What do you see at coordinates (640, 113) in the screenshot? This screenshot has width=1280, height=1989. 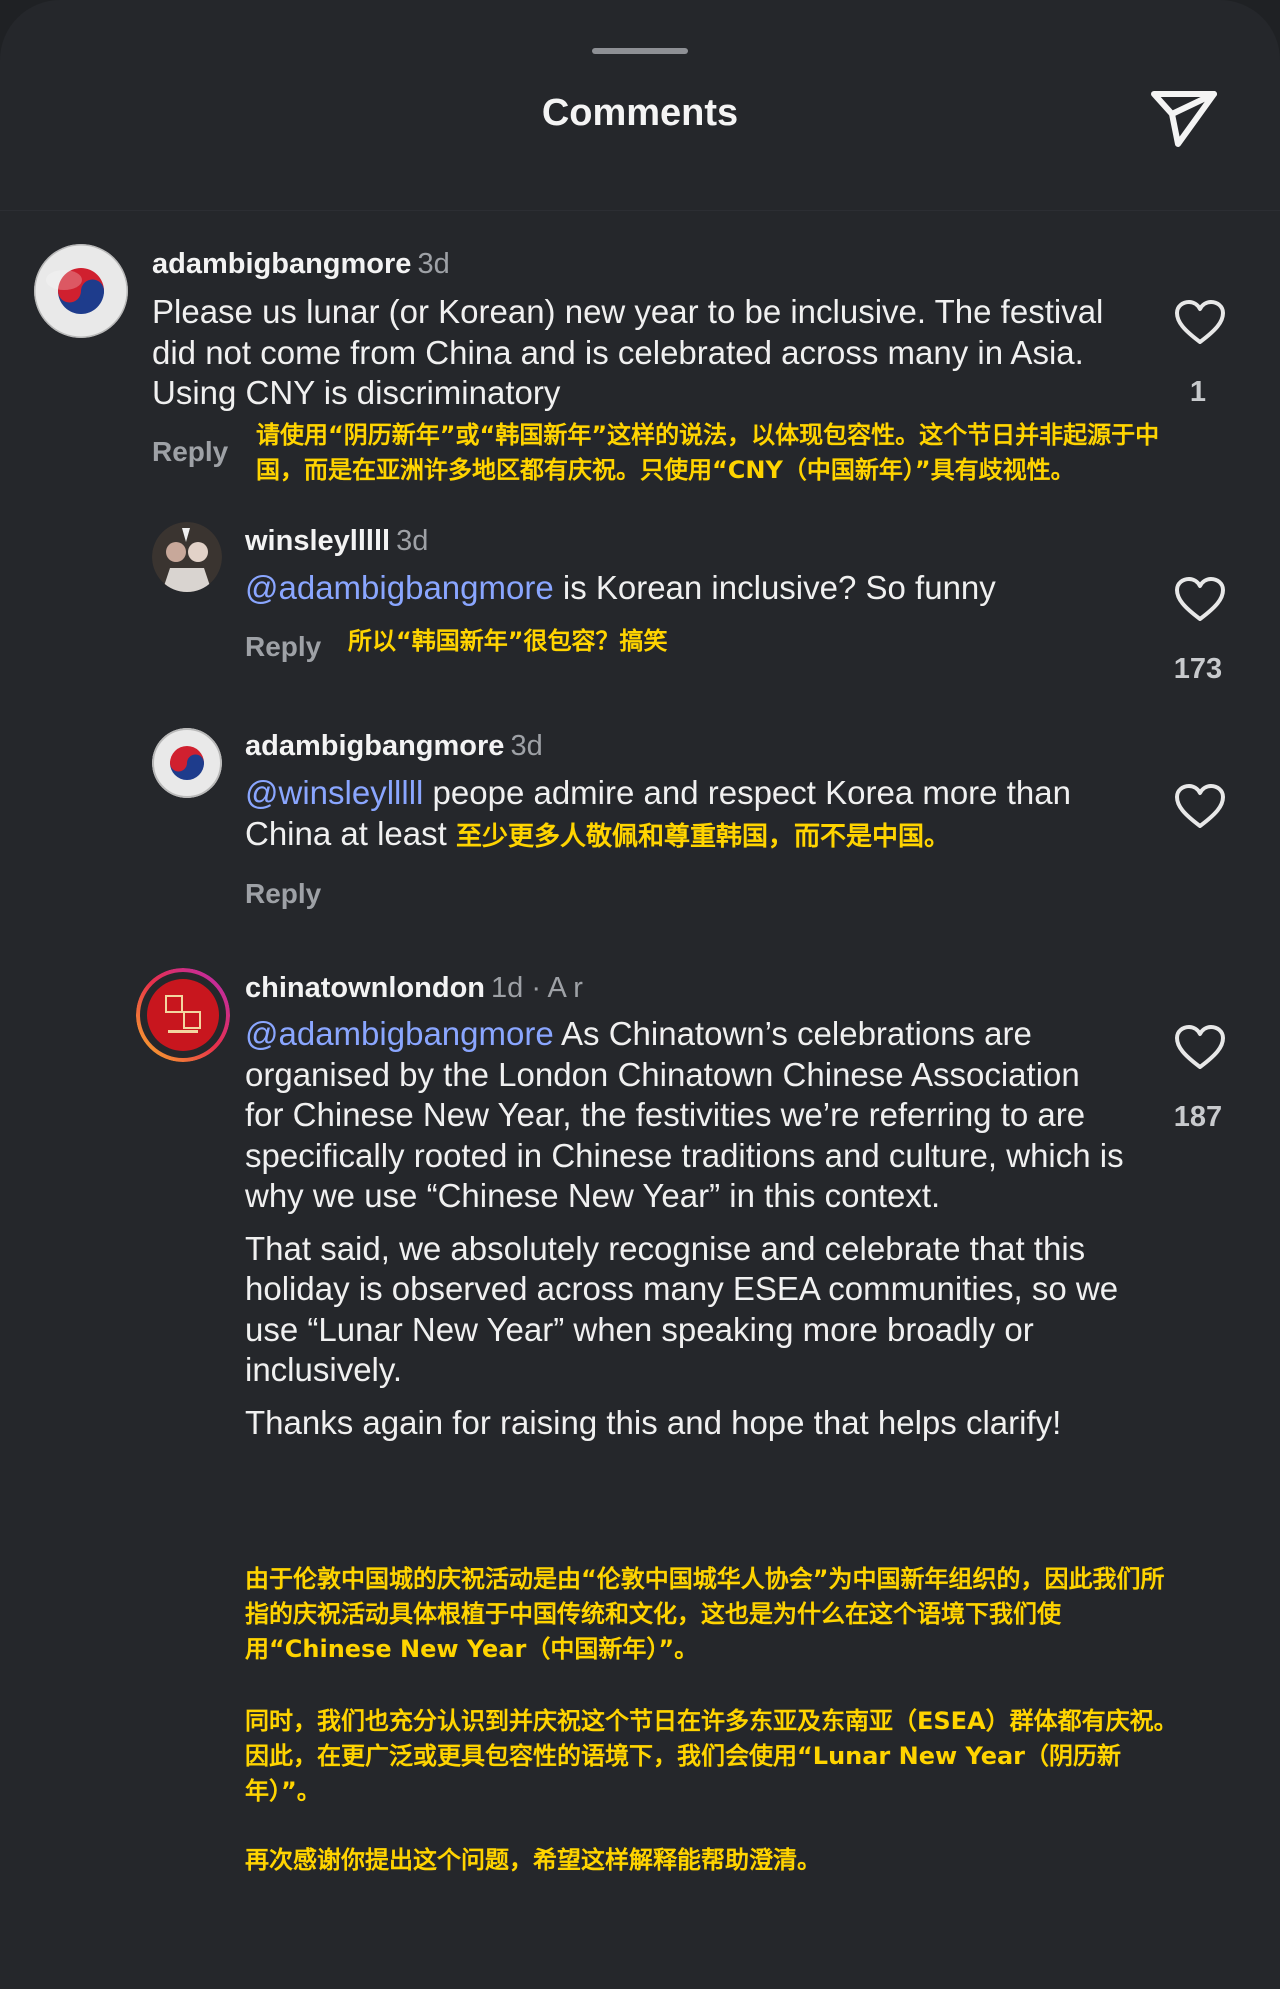 I see `page-title: Comments` at bounding box center [640, 113].